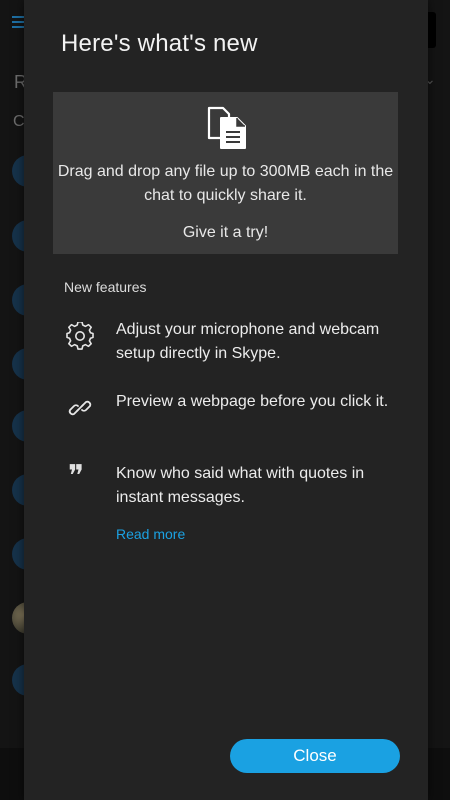  I want to click on feature-item-text: Preview a webpage before you click it., so click(252, 401).